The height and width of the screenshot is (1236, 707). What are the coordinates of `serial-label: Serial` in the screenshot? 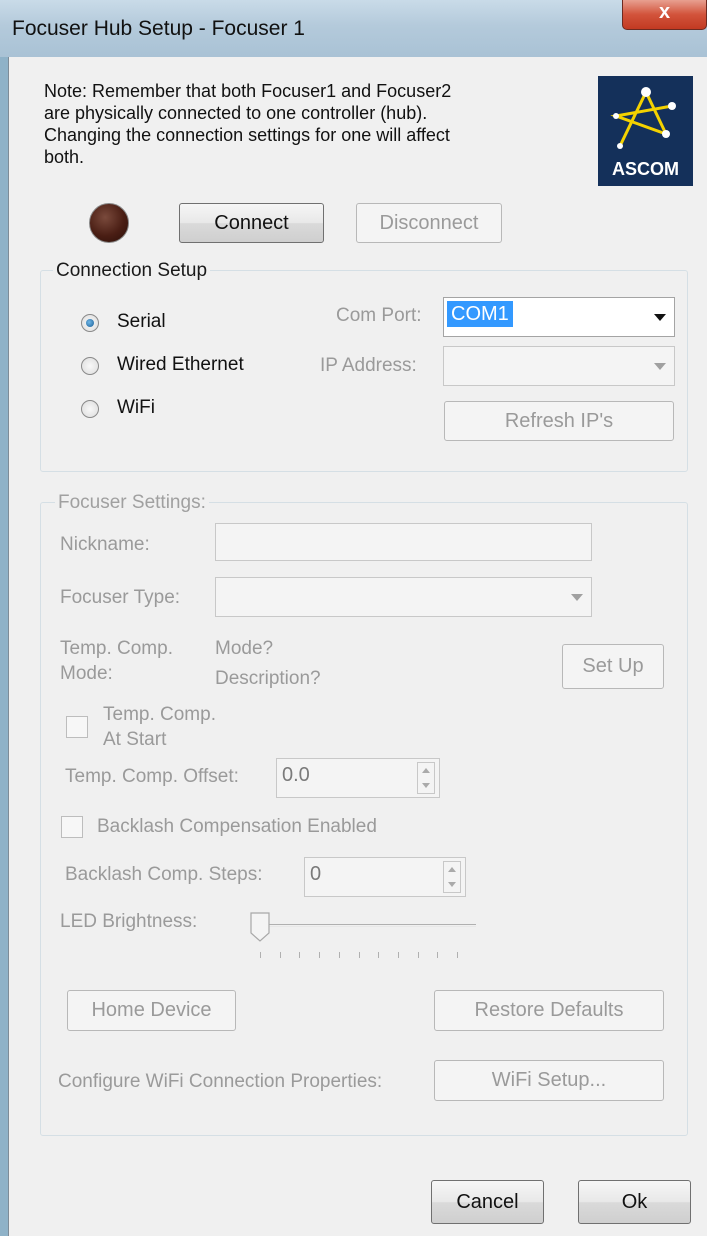 It's located at (141, 322).